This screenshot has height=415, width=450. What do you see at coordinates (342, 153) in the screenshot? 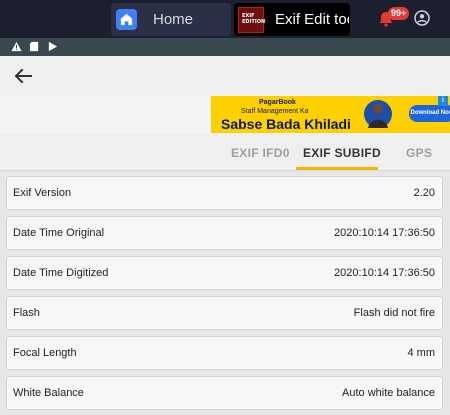
I see `tab-exif-subifd: EXIF SUBIFD` at bounding box center [342, 153].